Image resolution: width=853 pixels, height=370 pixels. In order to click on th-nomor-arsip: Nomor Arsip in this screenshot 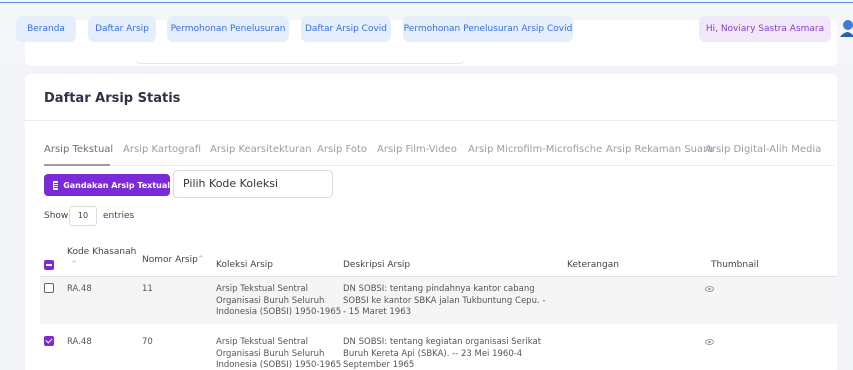, I will do `click(170, 260)`.